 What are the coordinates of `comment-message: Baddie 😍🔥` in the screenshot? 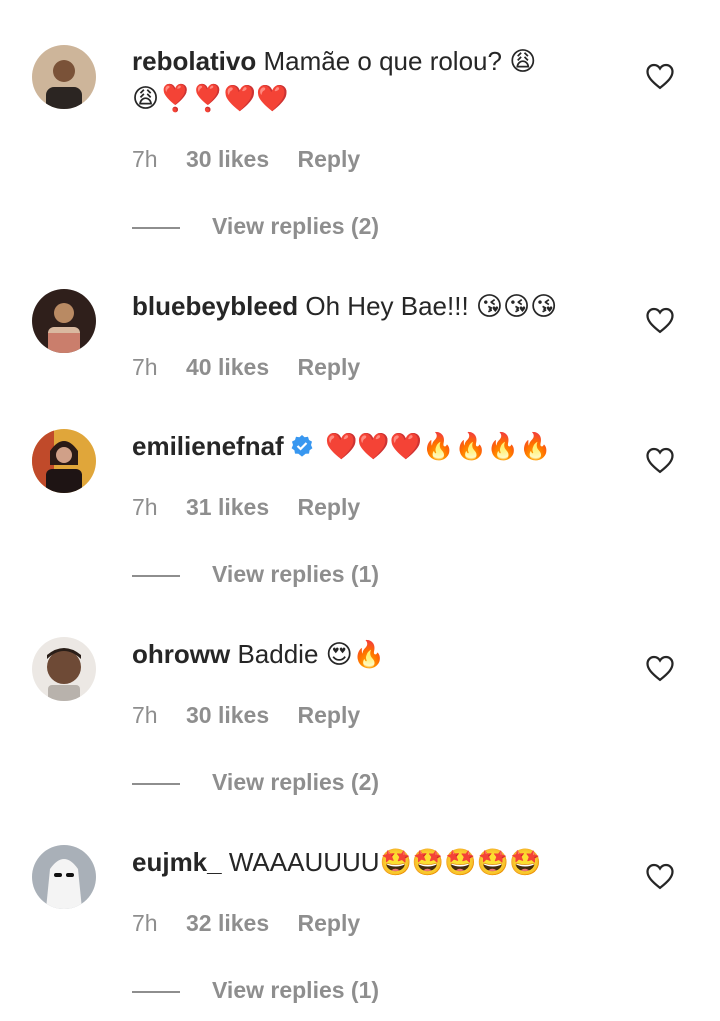 It's located at (311, 654).